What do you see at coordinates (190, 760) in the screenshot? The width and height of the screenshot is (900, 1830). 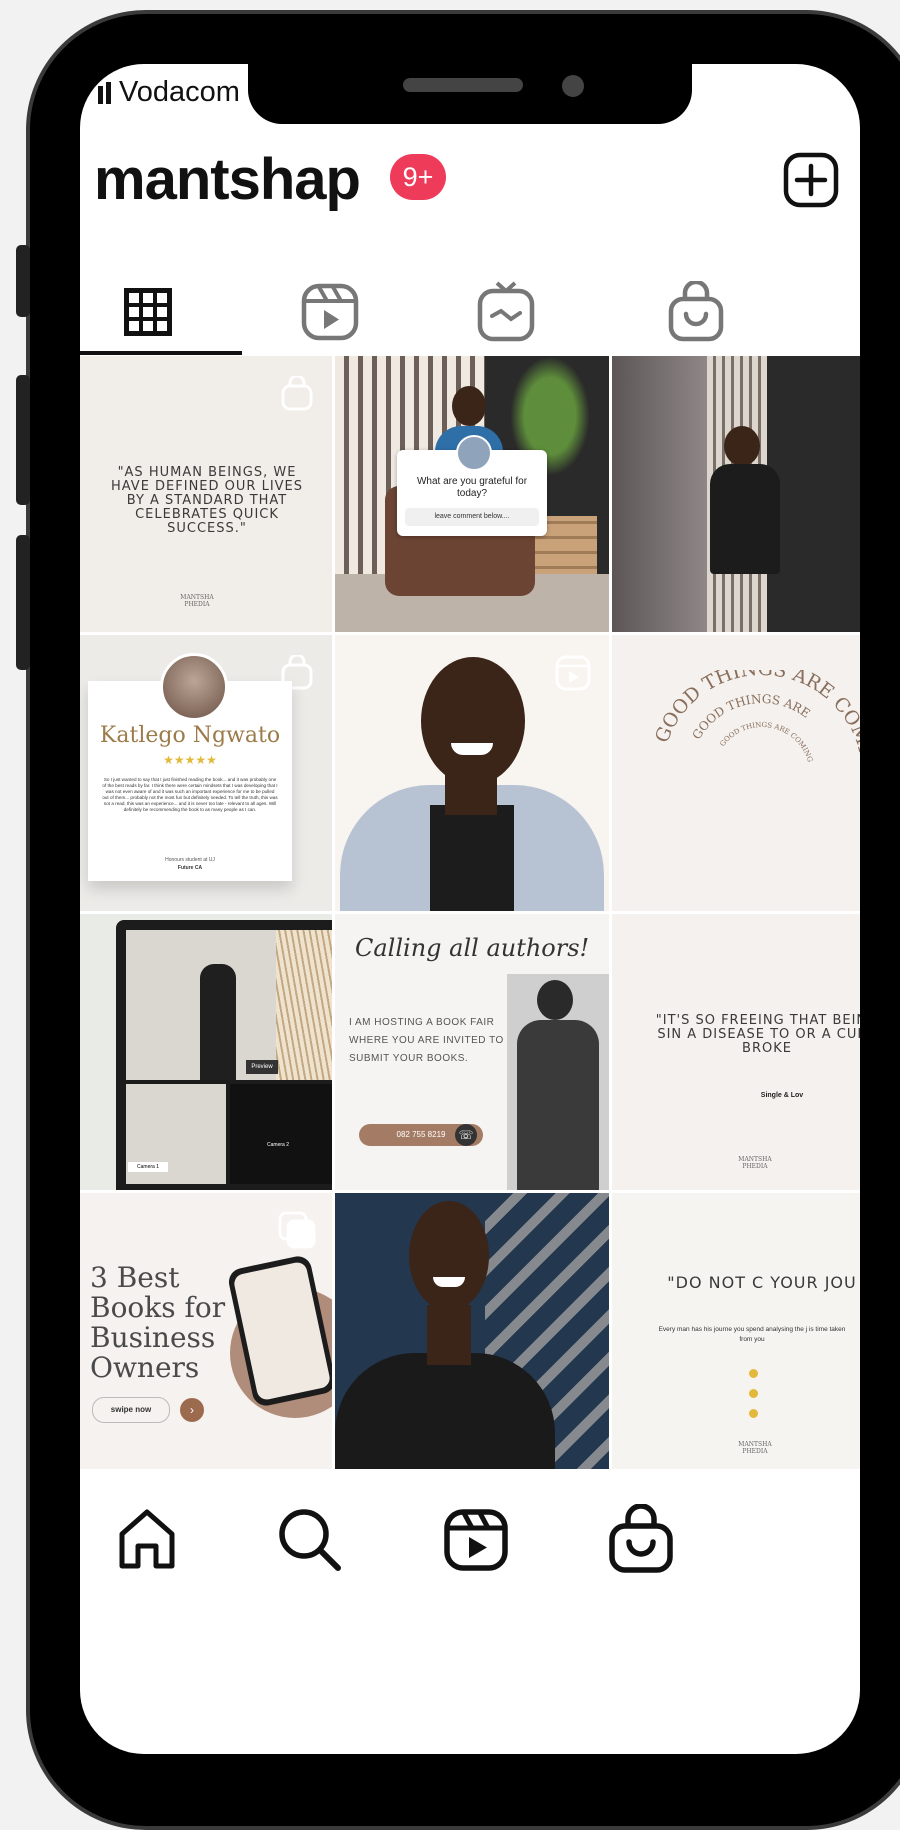 I see `star-rating: ★★★★★` at bounding box center [190, 760].